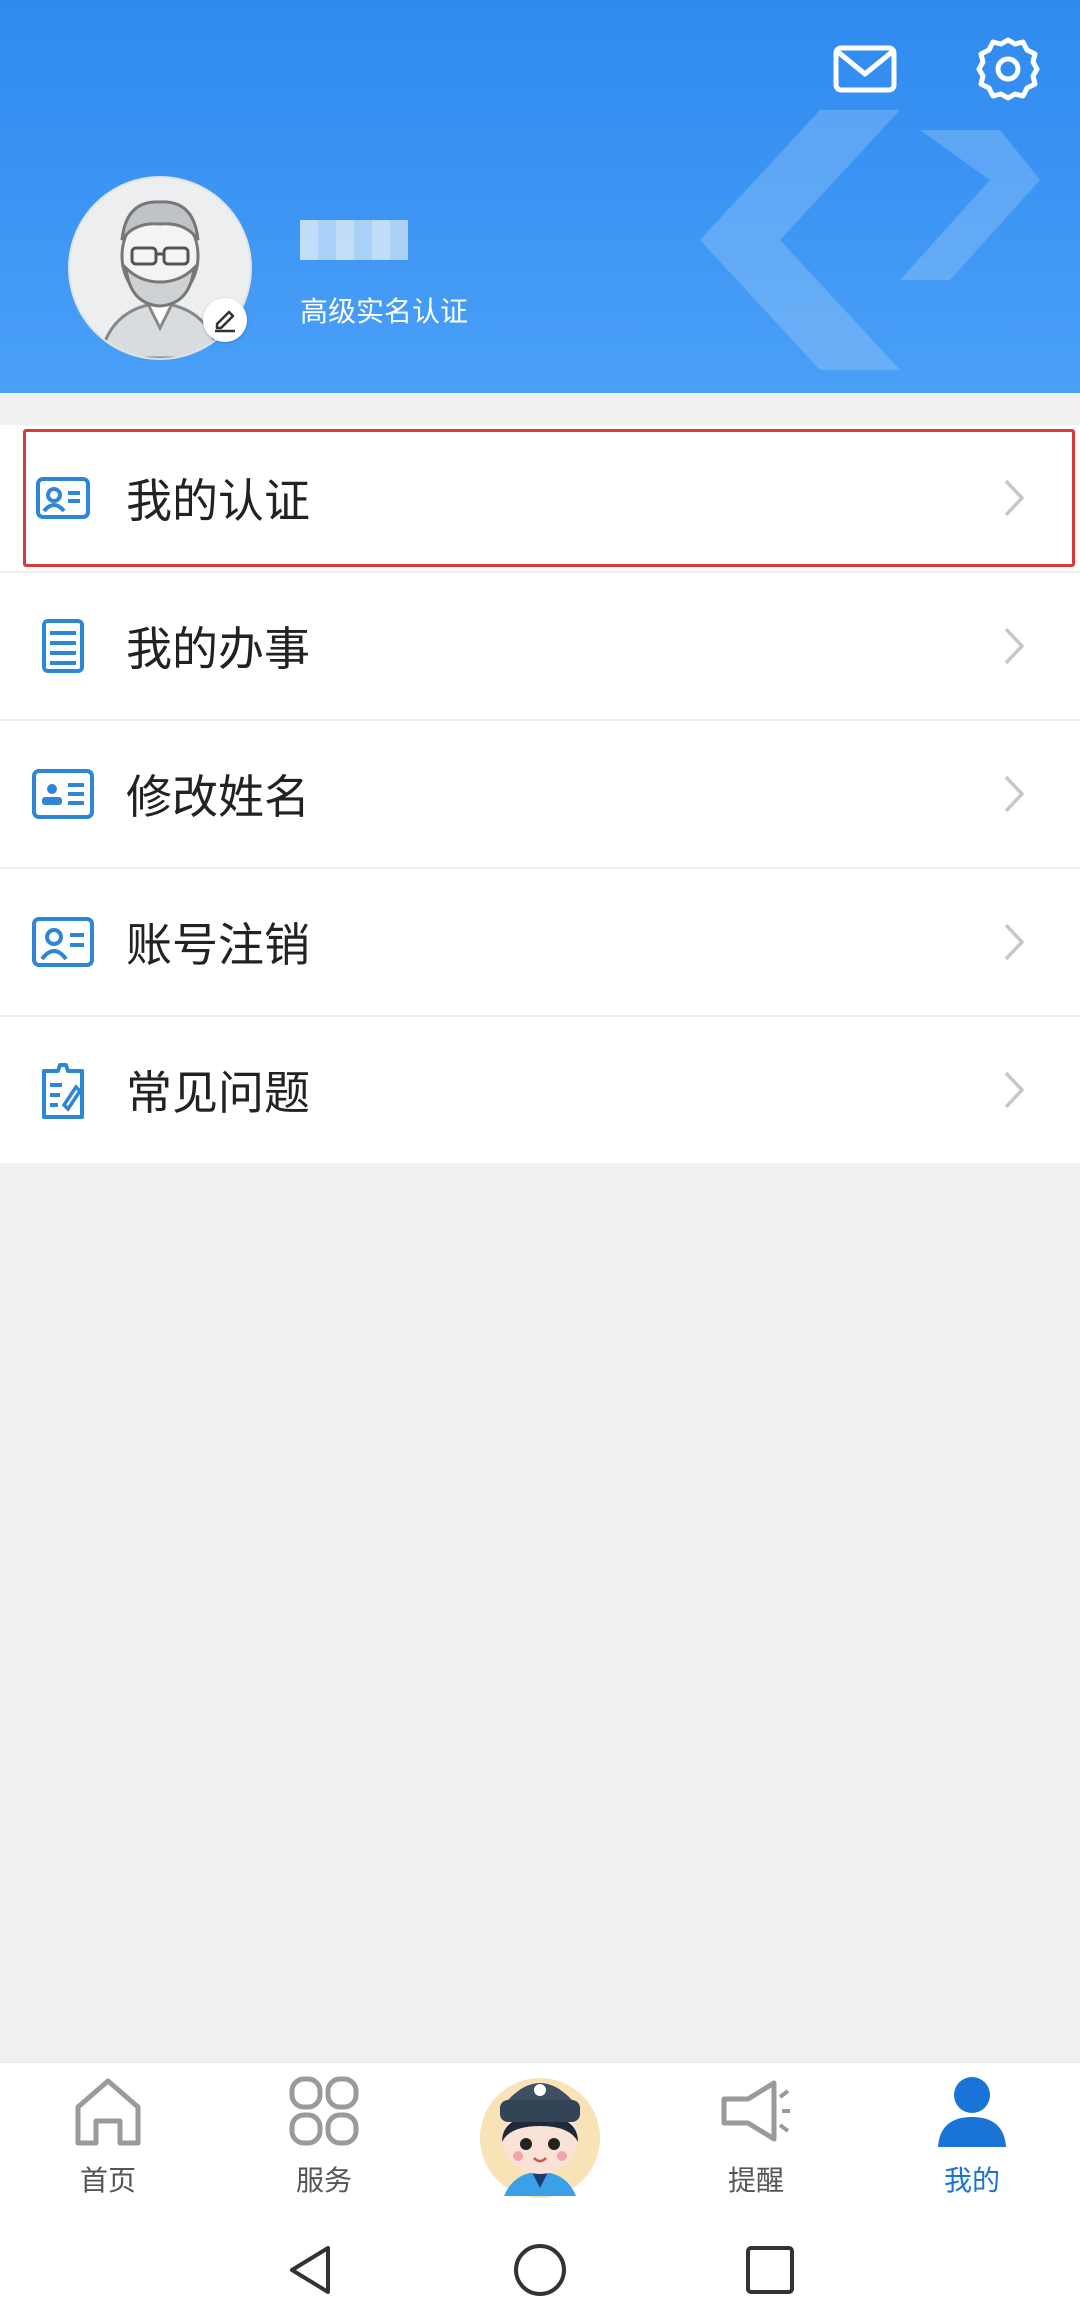 The width and height of the screenshot is (1080, 2322). Describe the element at coordinates (540, 1090) in the screenshot. I see `menu-item-faq: 常见问题` at that location.